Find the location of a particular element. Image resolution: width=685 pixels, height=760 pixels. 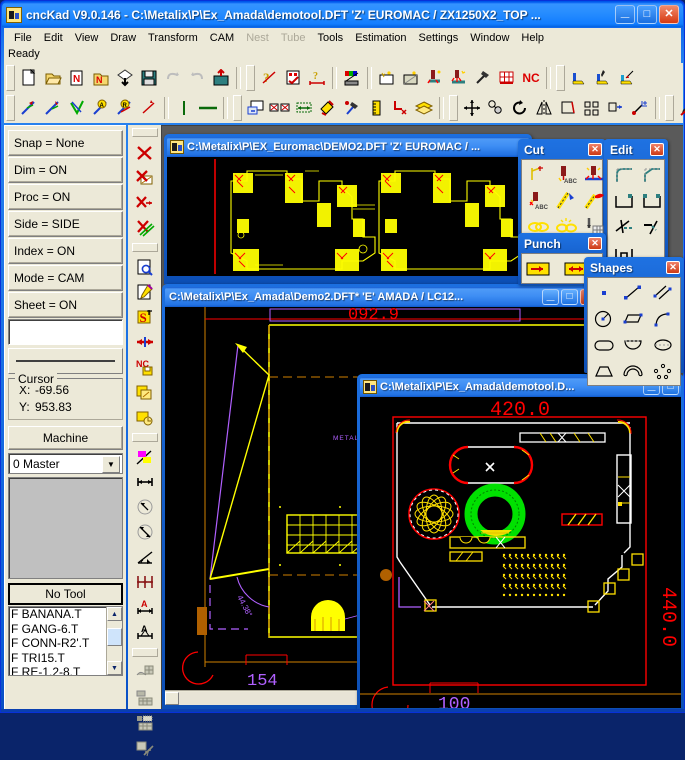

open-nc-icon: N is located at coordinates (101, 78).